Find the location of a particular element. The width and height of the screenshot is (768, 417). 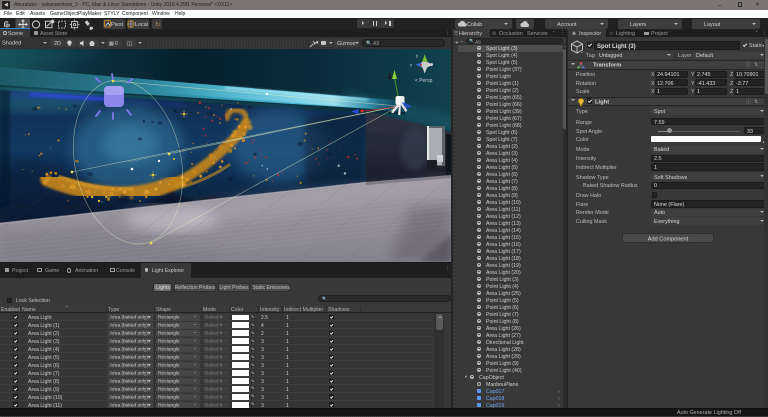

svg-text: < Persp is located at coordinates (424, 81).